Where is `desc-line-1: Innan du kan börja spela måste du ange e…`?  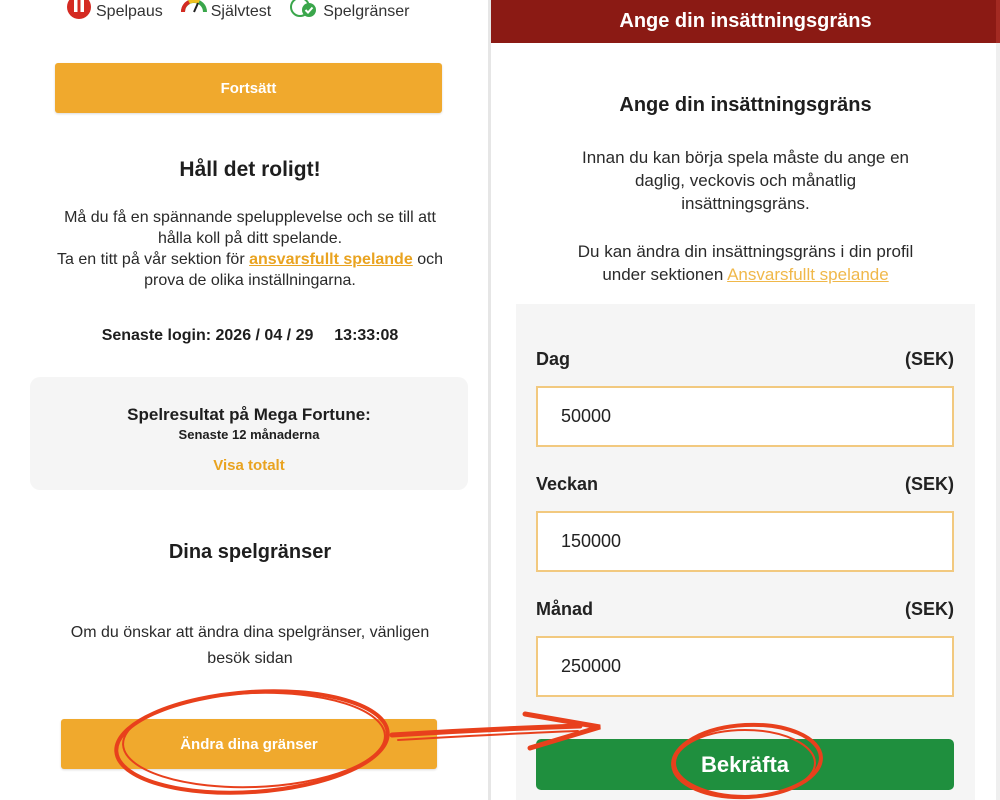 desc-line-1: Innan du kan börja spela måste du ange e… is located at coordinates (745, 157).